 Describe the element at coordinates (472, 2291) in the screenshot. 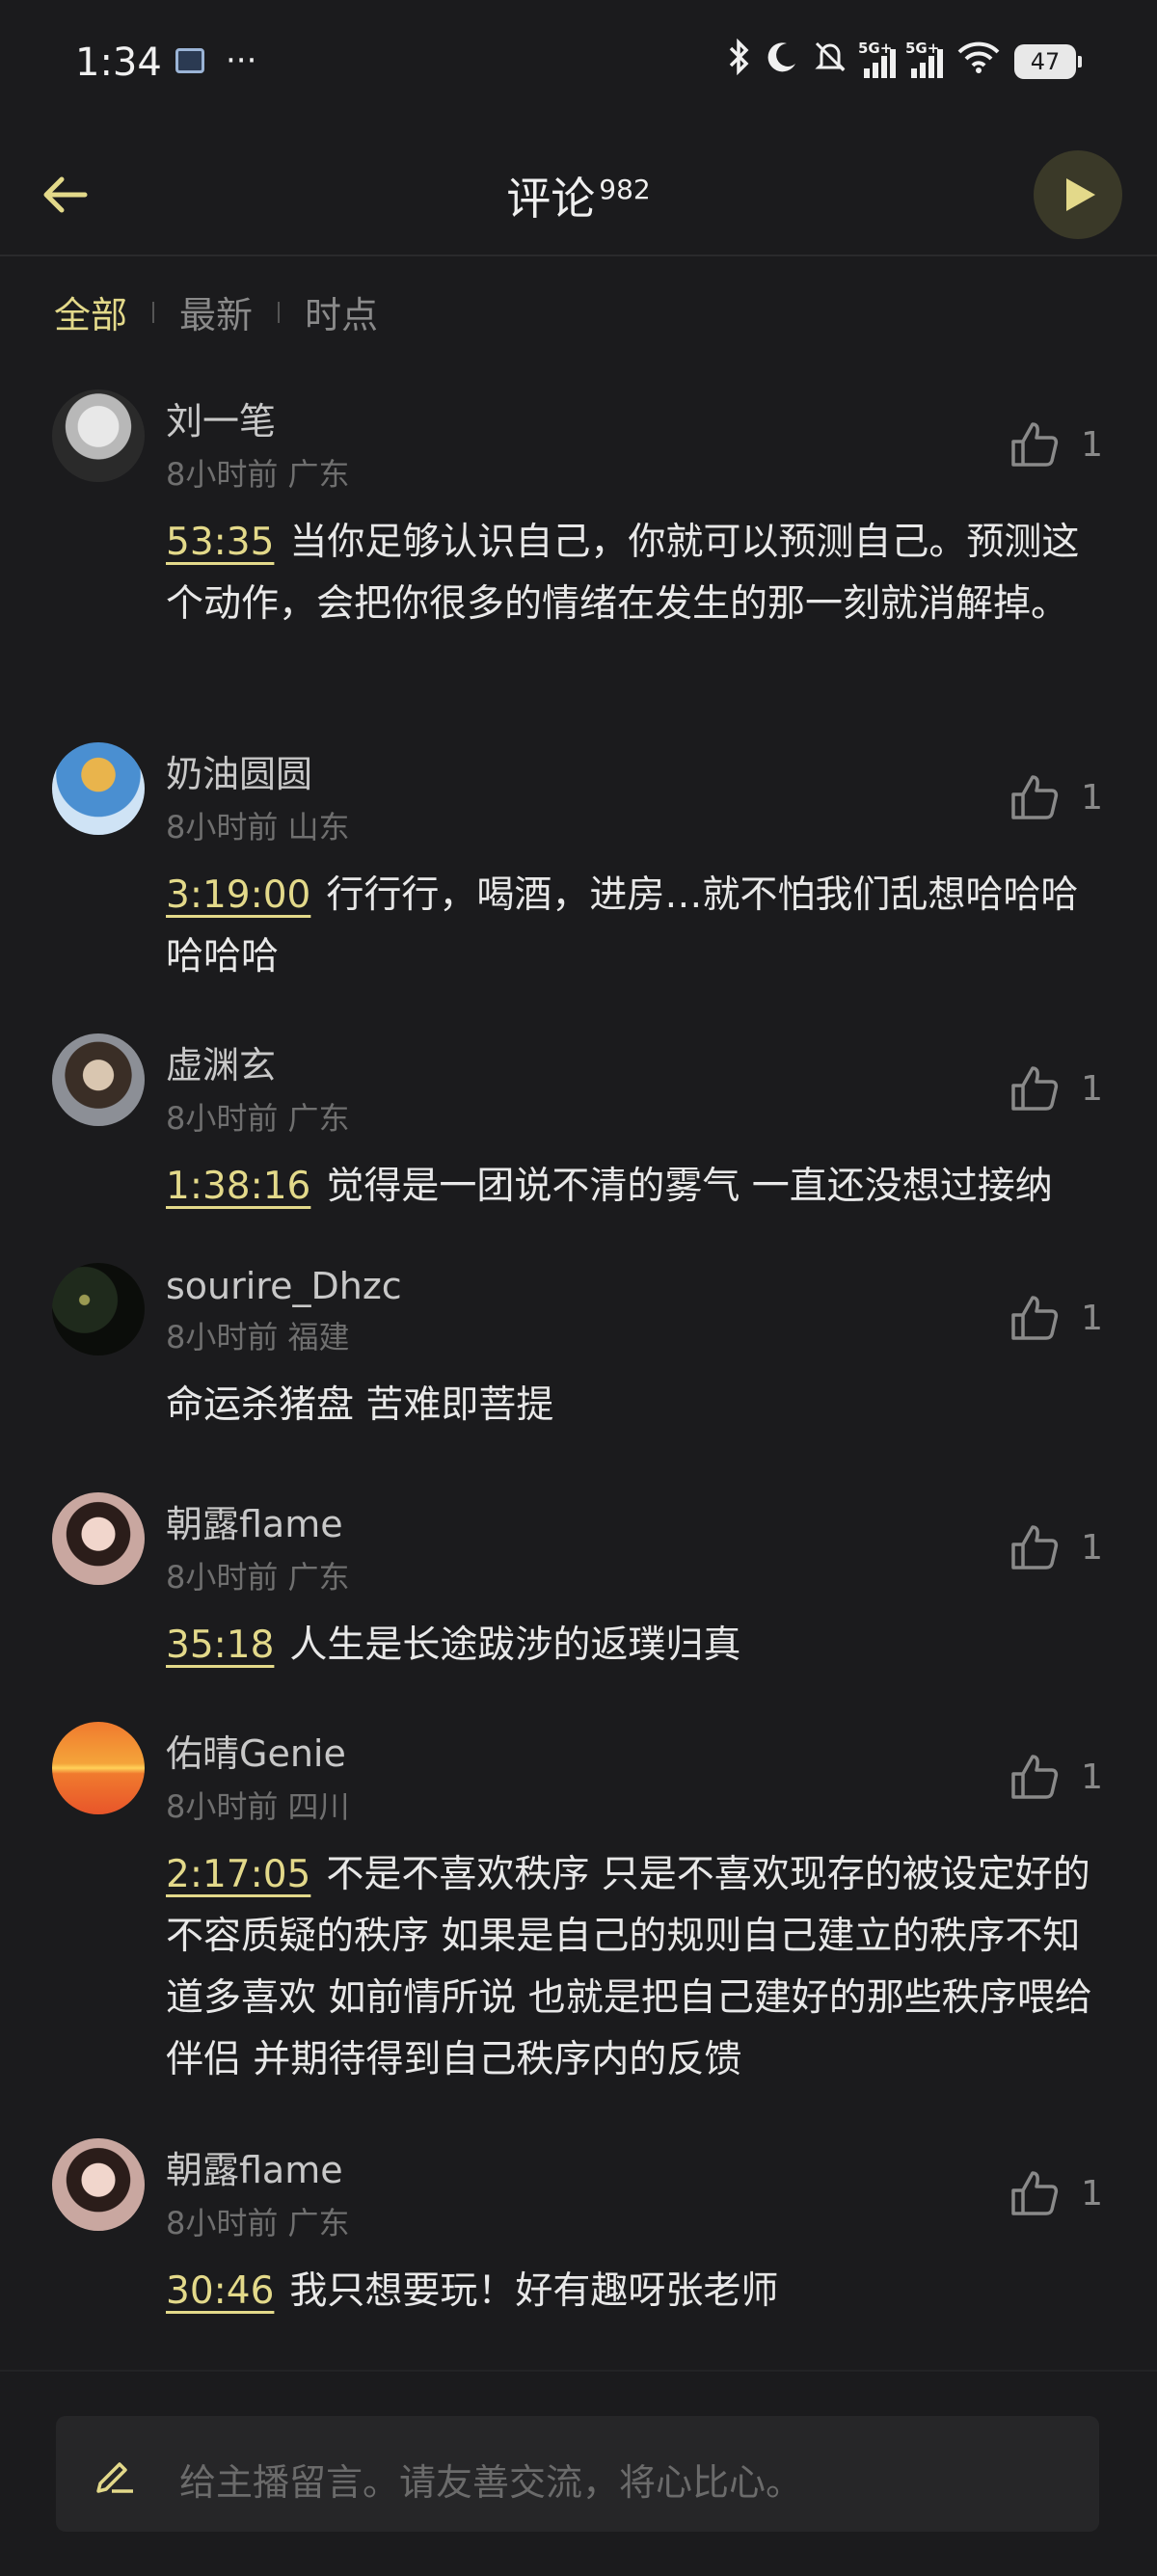

I see `comment-text: 30:46 我只想要玩！好有趣呀张老师` at that location.